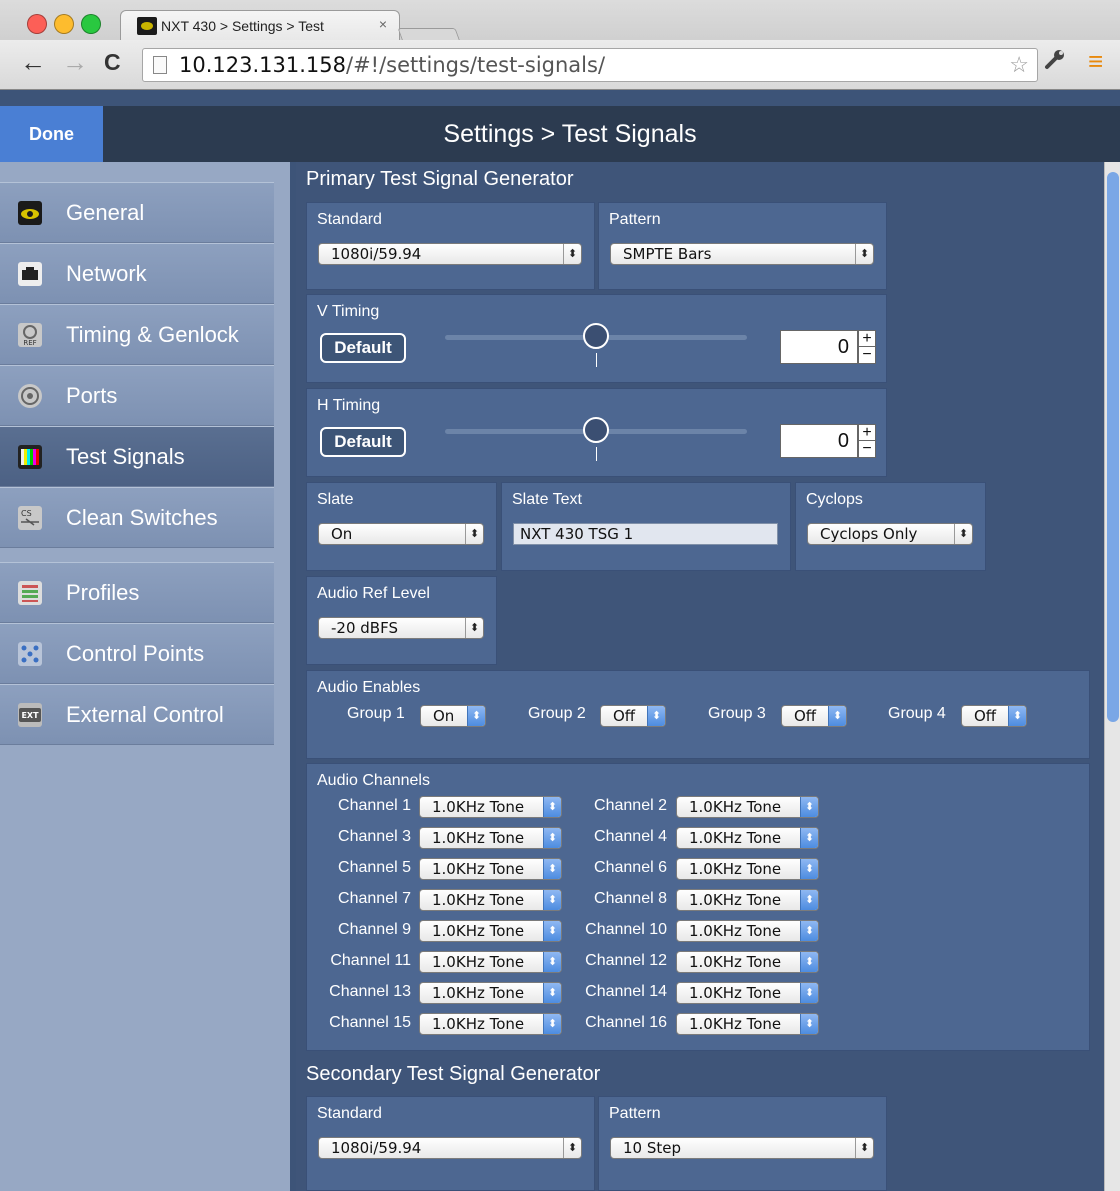 This screenshot has width=1120, height=1191. What do you see at coordinates (145, 714) in the screenshot?
I see `sidebar-item-label: External Control` at bounding box center [145, 714].